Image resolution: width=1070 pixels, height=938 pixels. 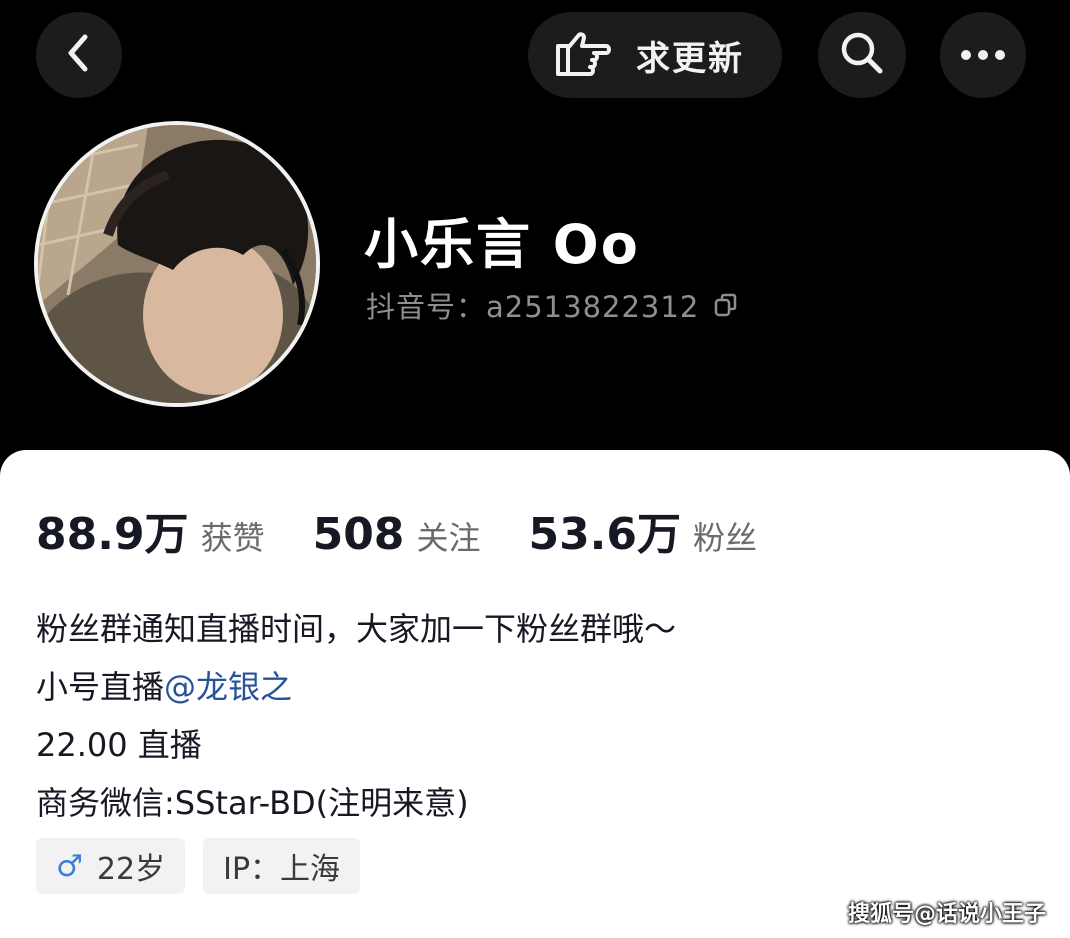 I want to click on stat-following: 508 关注, so click(x=397, y=534).